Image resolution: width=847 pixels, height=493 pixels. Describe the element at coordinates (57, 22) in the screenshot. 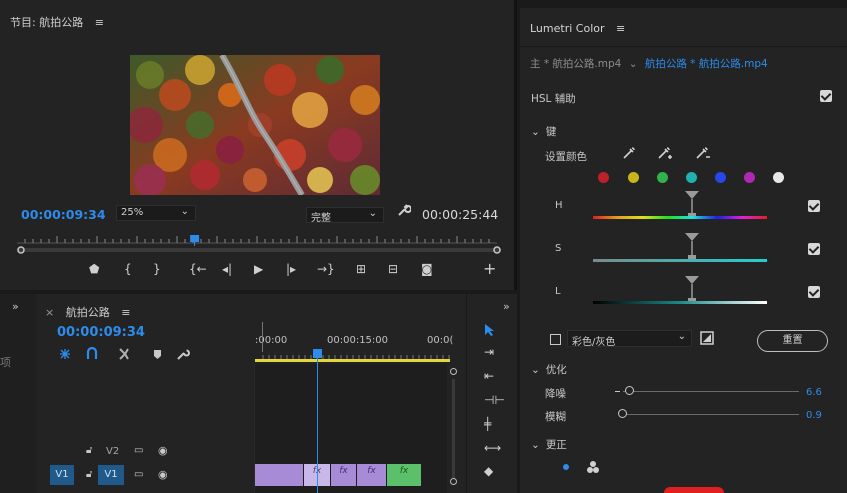

I see `program-monitor-title: 节目: 航拍公路 ≡` at that location.